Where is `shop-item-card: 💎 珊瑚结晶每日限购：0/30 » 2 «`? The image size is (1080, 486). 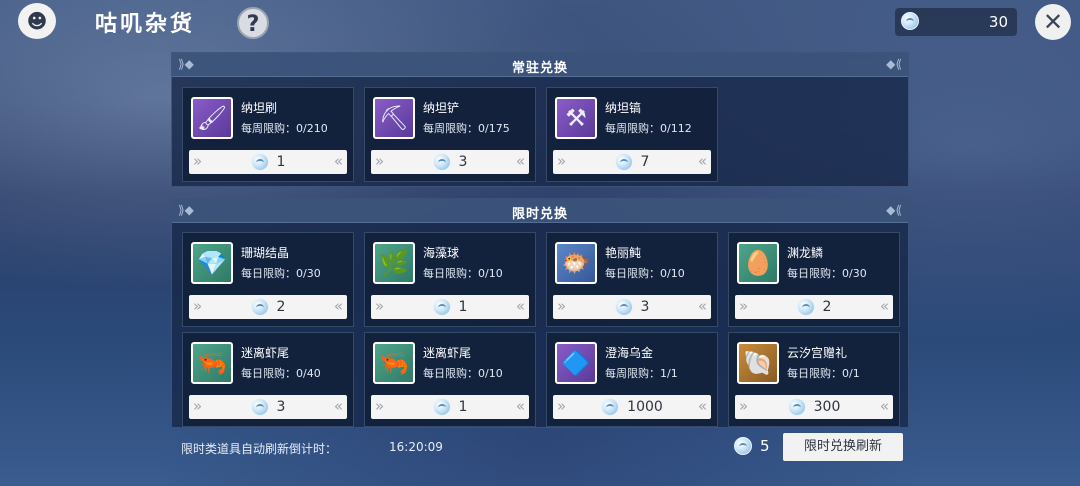
shop-item-card: 💎 珊瑚结晶每日限购：0/30 » 2 « is located at coordinates (268, 279).